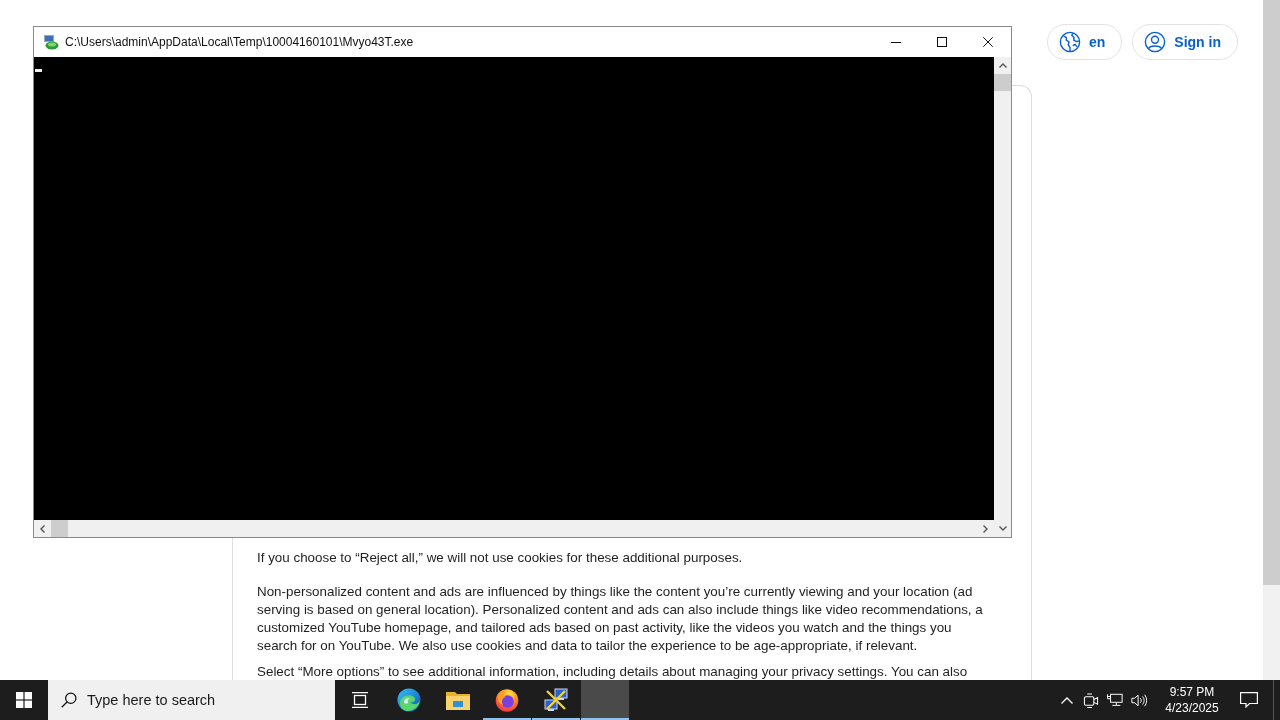  Describe the element at coordinates (1249, 700) in the screenshot. I see `speech-bubble-icon` at that location.